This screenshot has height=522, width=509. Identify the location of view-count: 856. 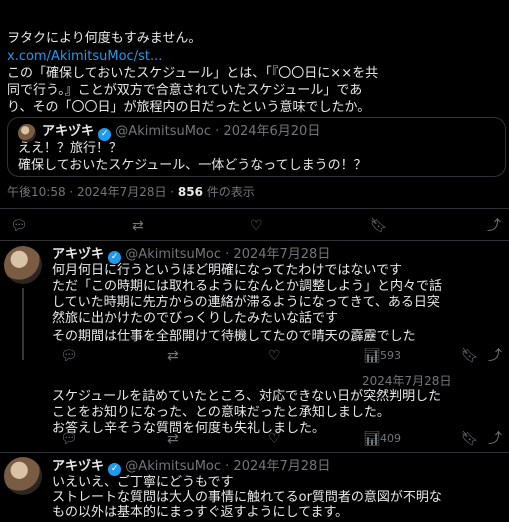
(190, 192).